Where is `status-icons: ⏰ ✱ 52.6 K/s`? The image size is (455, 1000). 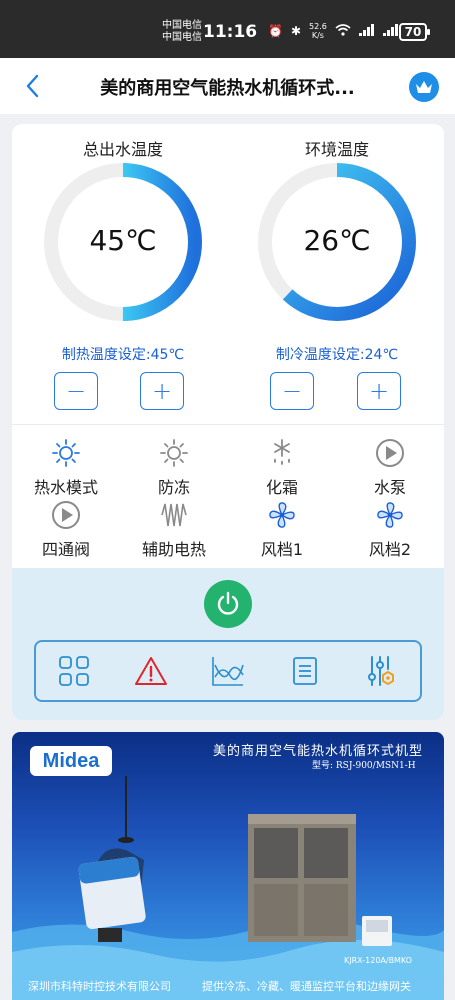
status-icons: ⏰ ✱ 52.6 K/s is located at coordinates (333, 31).